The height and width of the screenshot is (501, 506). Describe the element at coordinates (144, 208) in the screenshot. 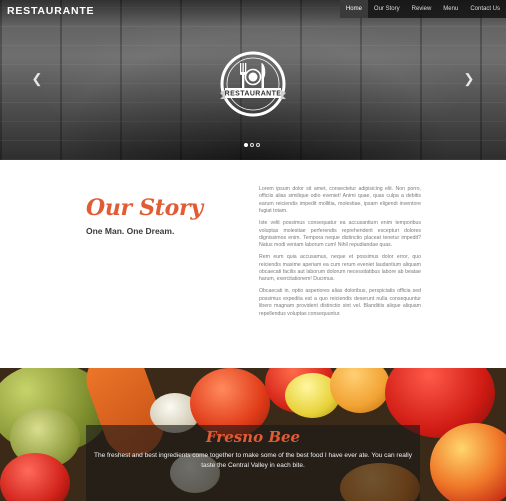

I see `story-title: Our Story` at that location.